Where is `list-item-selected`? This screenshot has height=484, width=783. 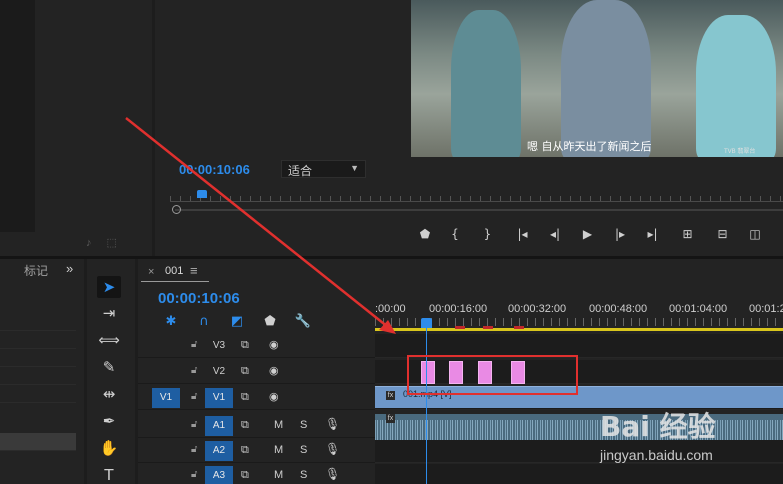
list-item-selected is located at coordinates (38, 442).